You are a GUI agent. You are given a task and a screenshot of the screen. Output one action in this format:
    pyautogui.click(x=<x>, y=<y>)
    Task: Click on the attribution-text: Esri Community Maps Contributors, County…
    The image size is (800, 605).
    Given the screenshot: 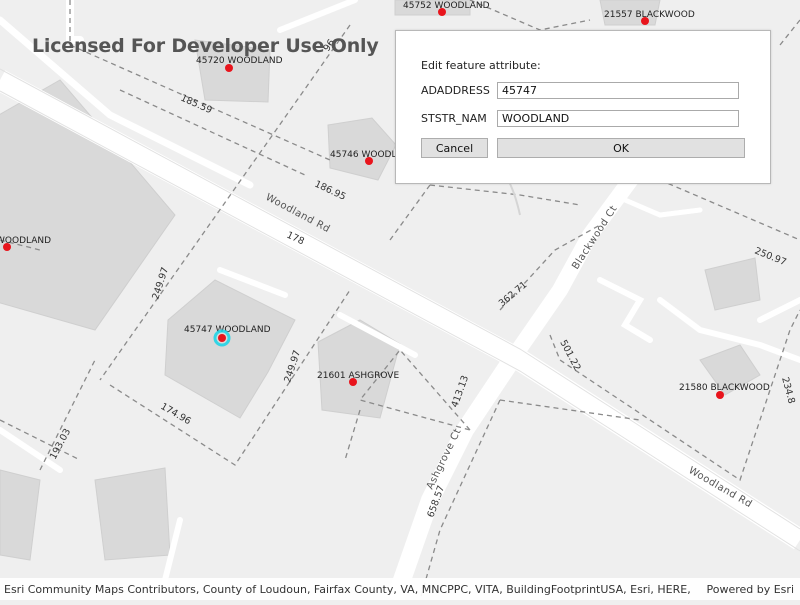 What is the action you would take?
    pyautogui.click(x=349, y=589)
    